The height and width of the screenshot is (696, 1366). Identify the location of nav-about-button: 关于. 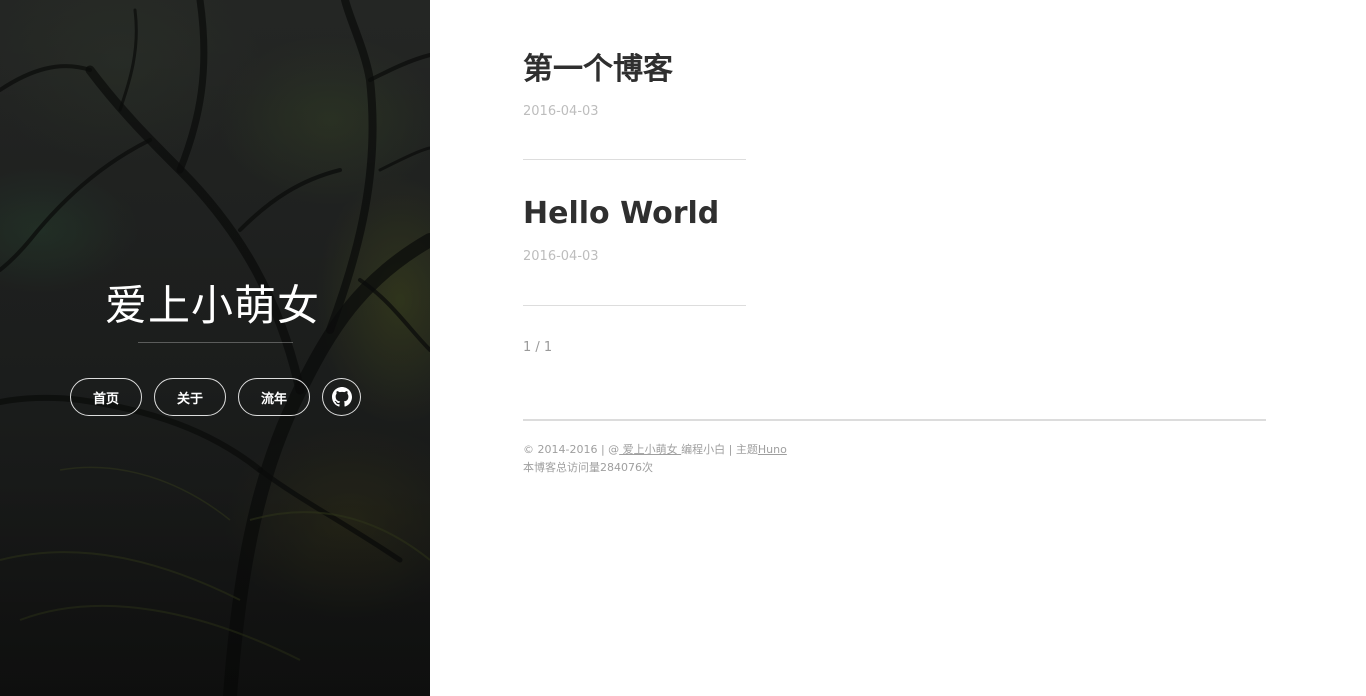
(190, 397).